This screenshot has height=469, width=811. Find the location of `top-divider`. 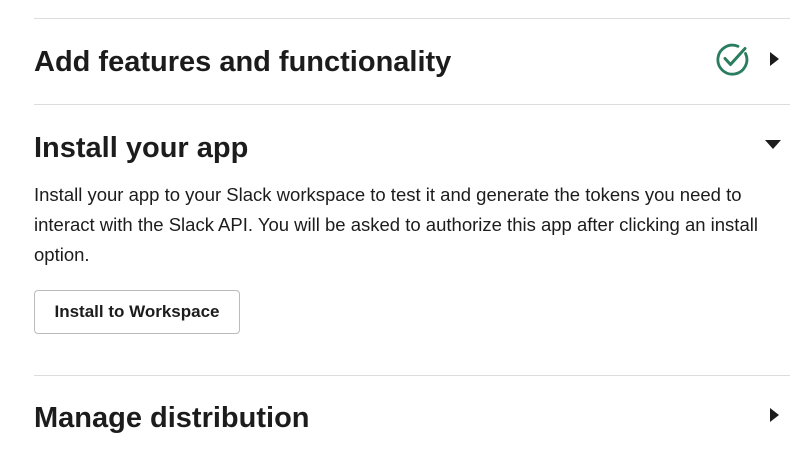

top-divider is located at coordinates (412, 18).